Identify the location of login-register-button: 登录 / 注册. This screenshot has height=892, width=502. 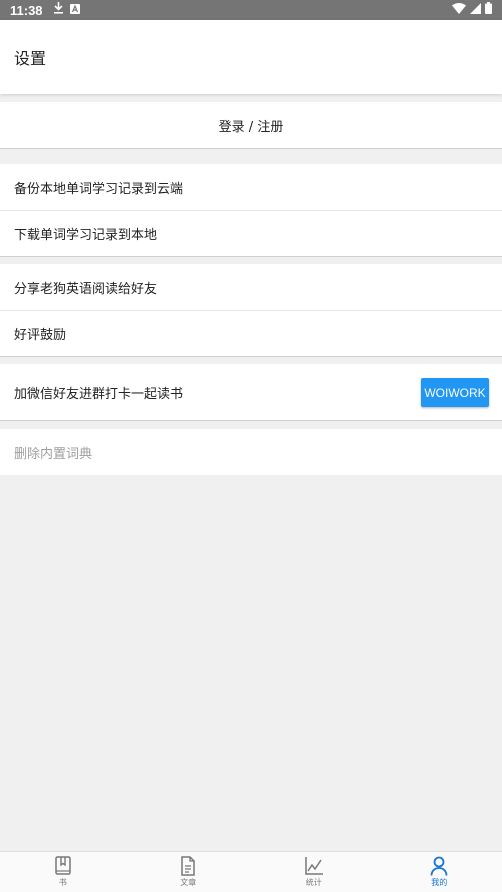
(251, 125).